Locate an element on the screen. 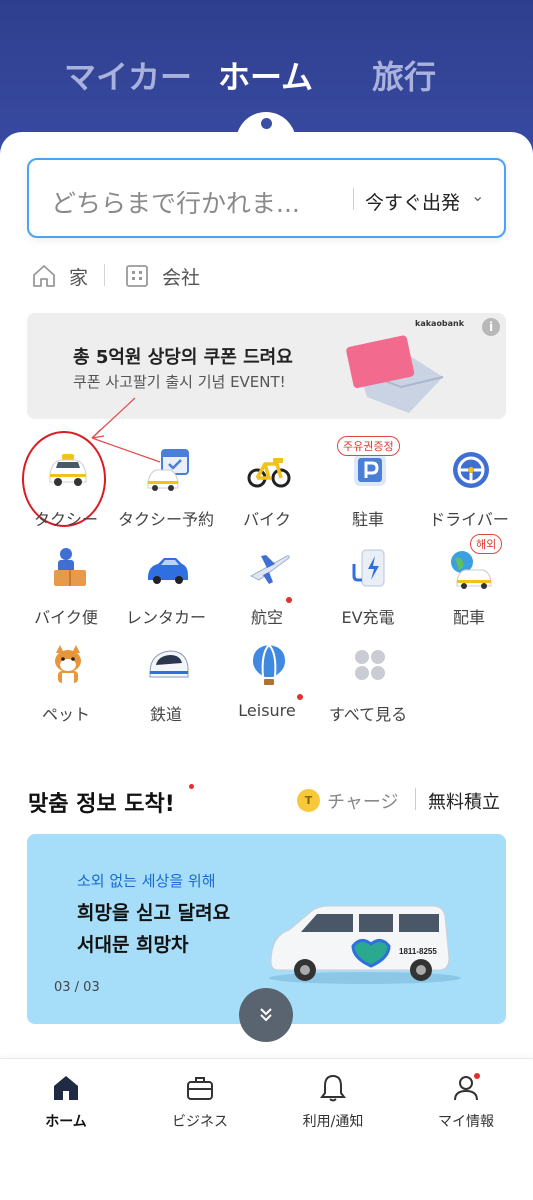 Image resolution: width=533 pixels, height=1200 pixels. nav-home-label: ホーム is located at coordinates (66, 1122).